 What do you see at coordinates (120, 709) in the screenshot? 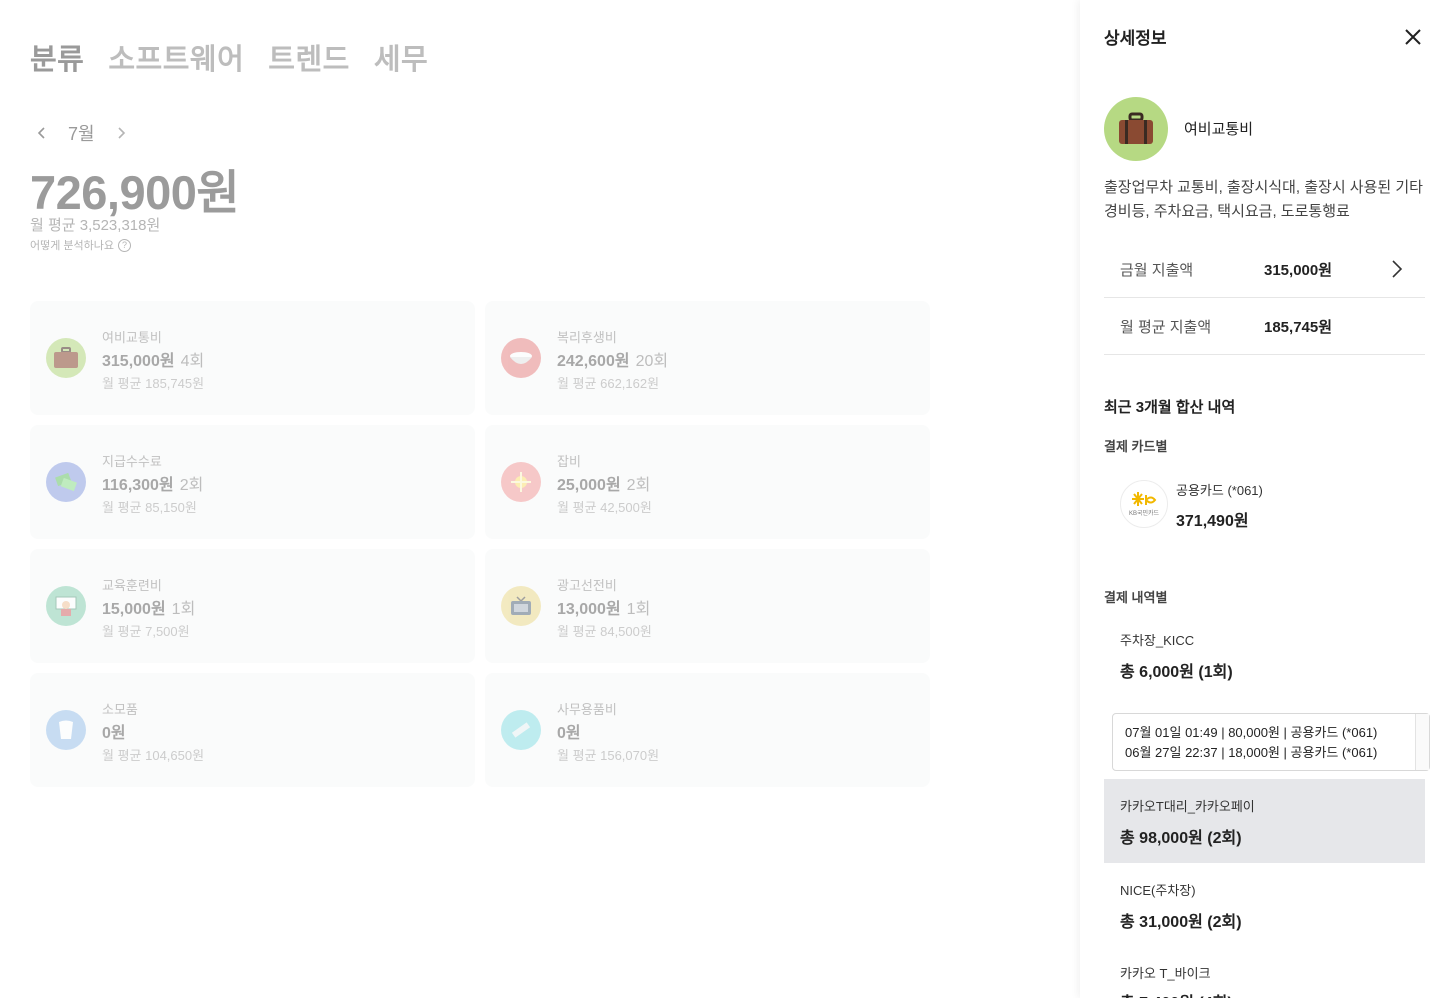
I see `category-name: 소모품` at bounding box center [120, 709].